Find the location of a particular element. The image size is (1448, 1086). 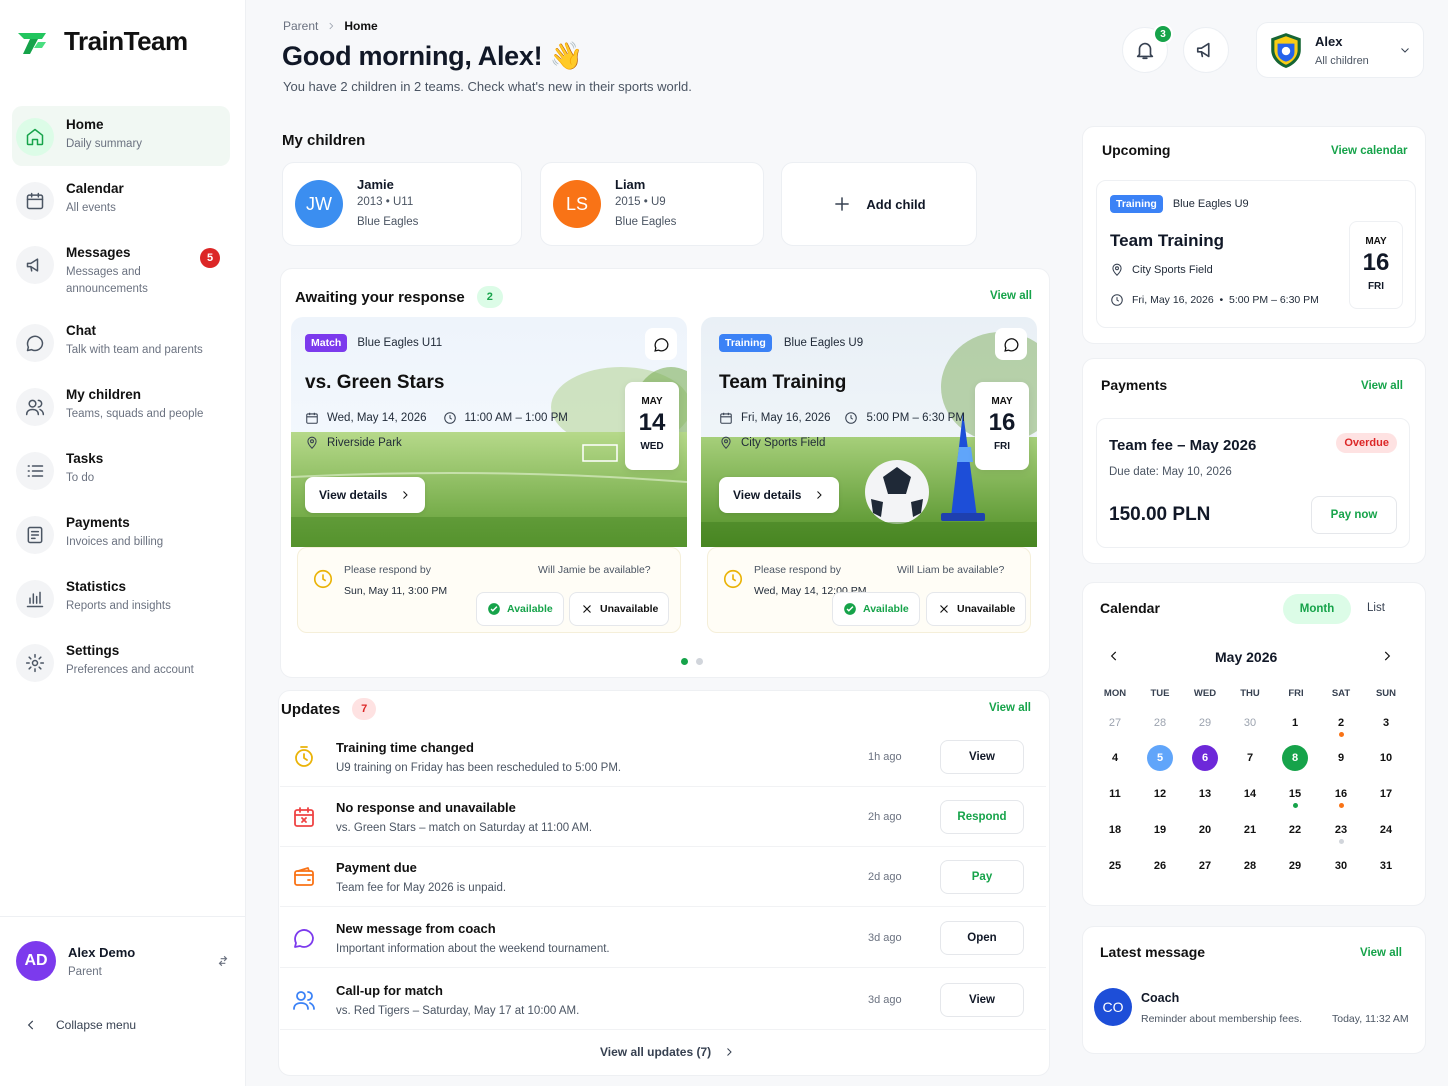

nav-title: Tasks is located at coordinates (85, 458).